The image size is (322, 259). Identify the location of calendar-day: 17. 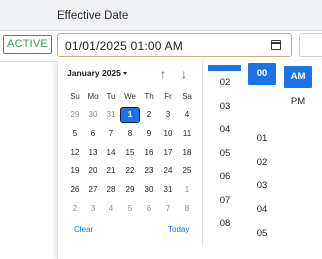
(168, 153).